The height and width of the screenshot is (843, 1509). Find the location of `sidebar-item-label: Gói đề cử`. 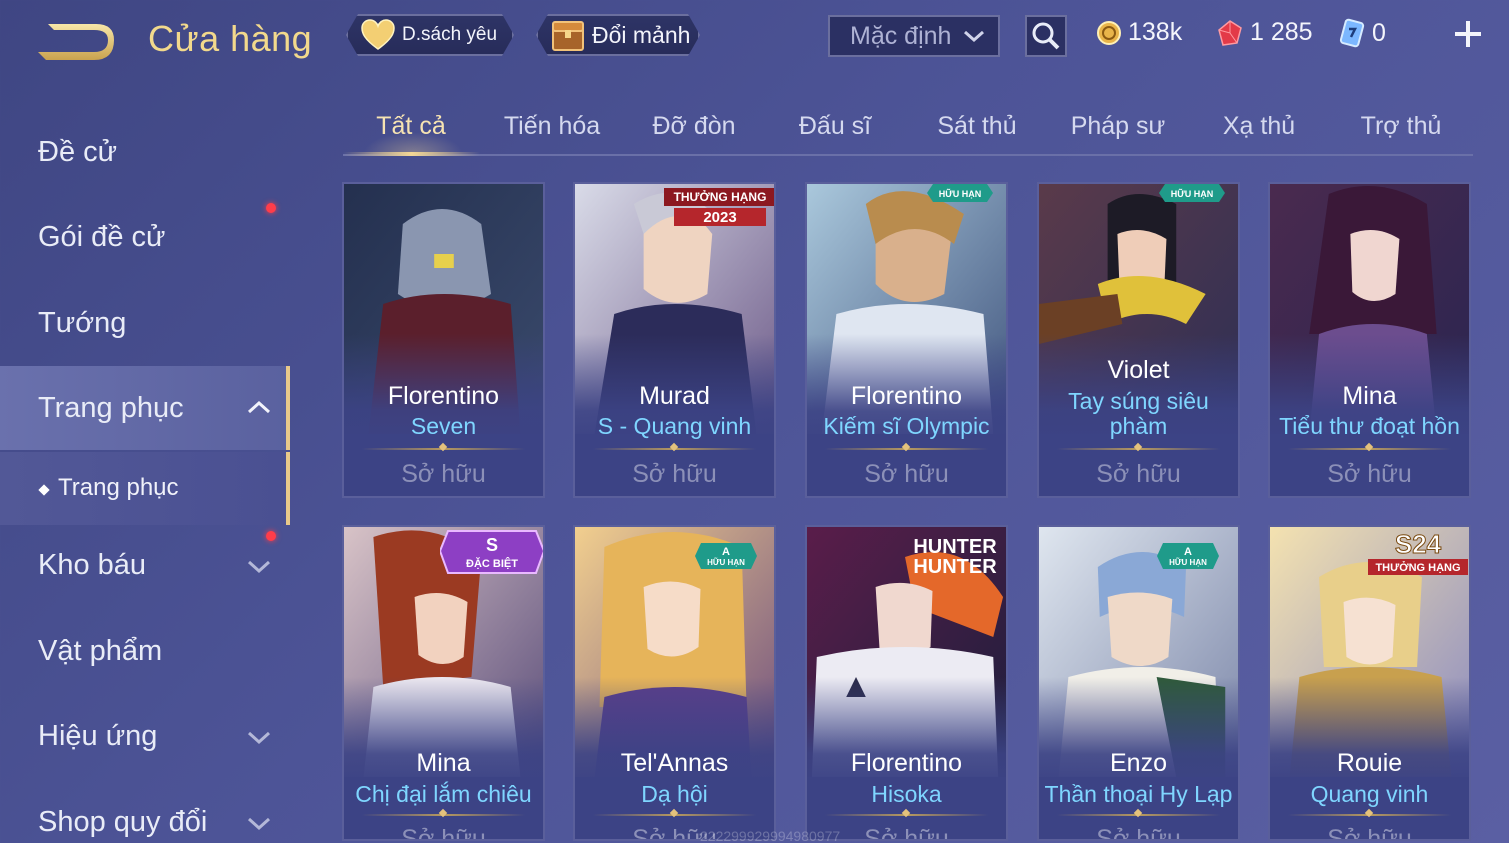

sidebar-item-label: Gói đề cử is located at coordinates (102, 237).